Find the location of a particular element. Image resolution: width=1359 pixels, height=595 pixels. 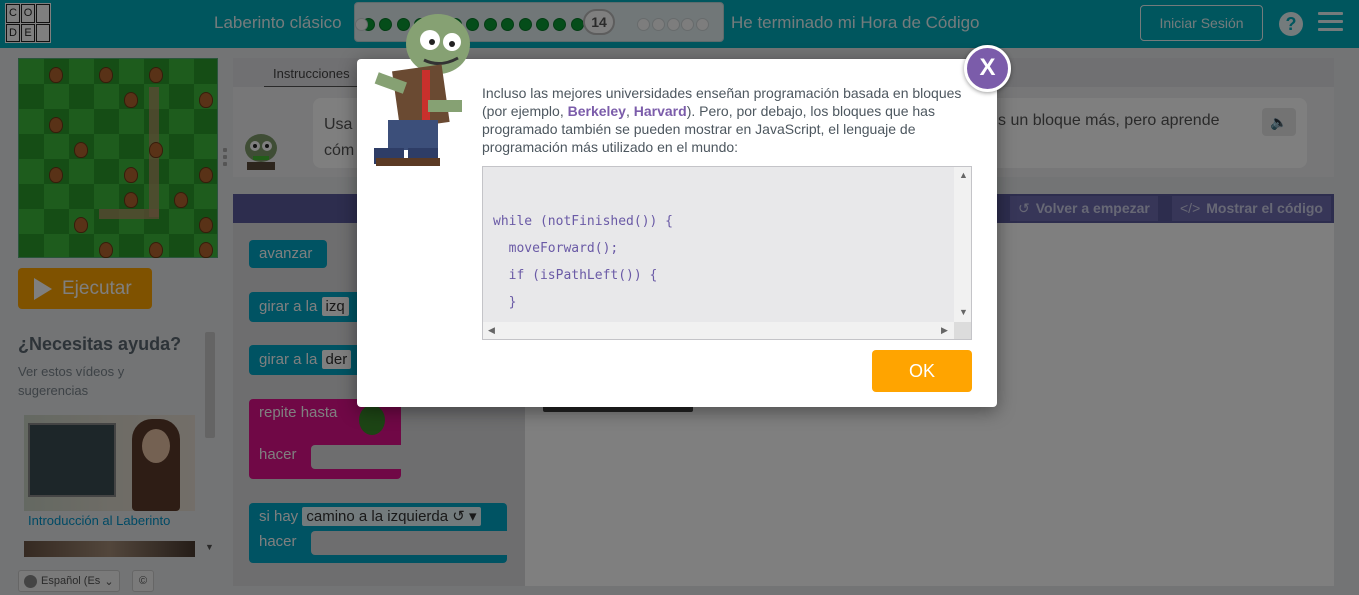

ok-button: OK is located at coordinates (922, 371).